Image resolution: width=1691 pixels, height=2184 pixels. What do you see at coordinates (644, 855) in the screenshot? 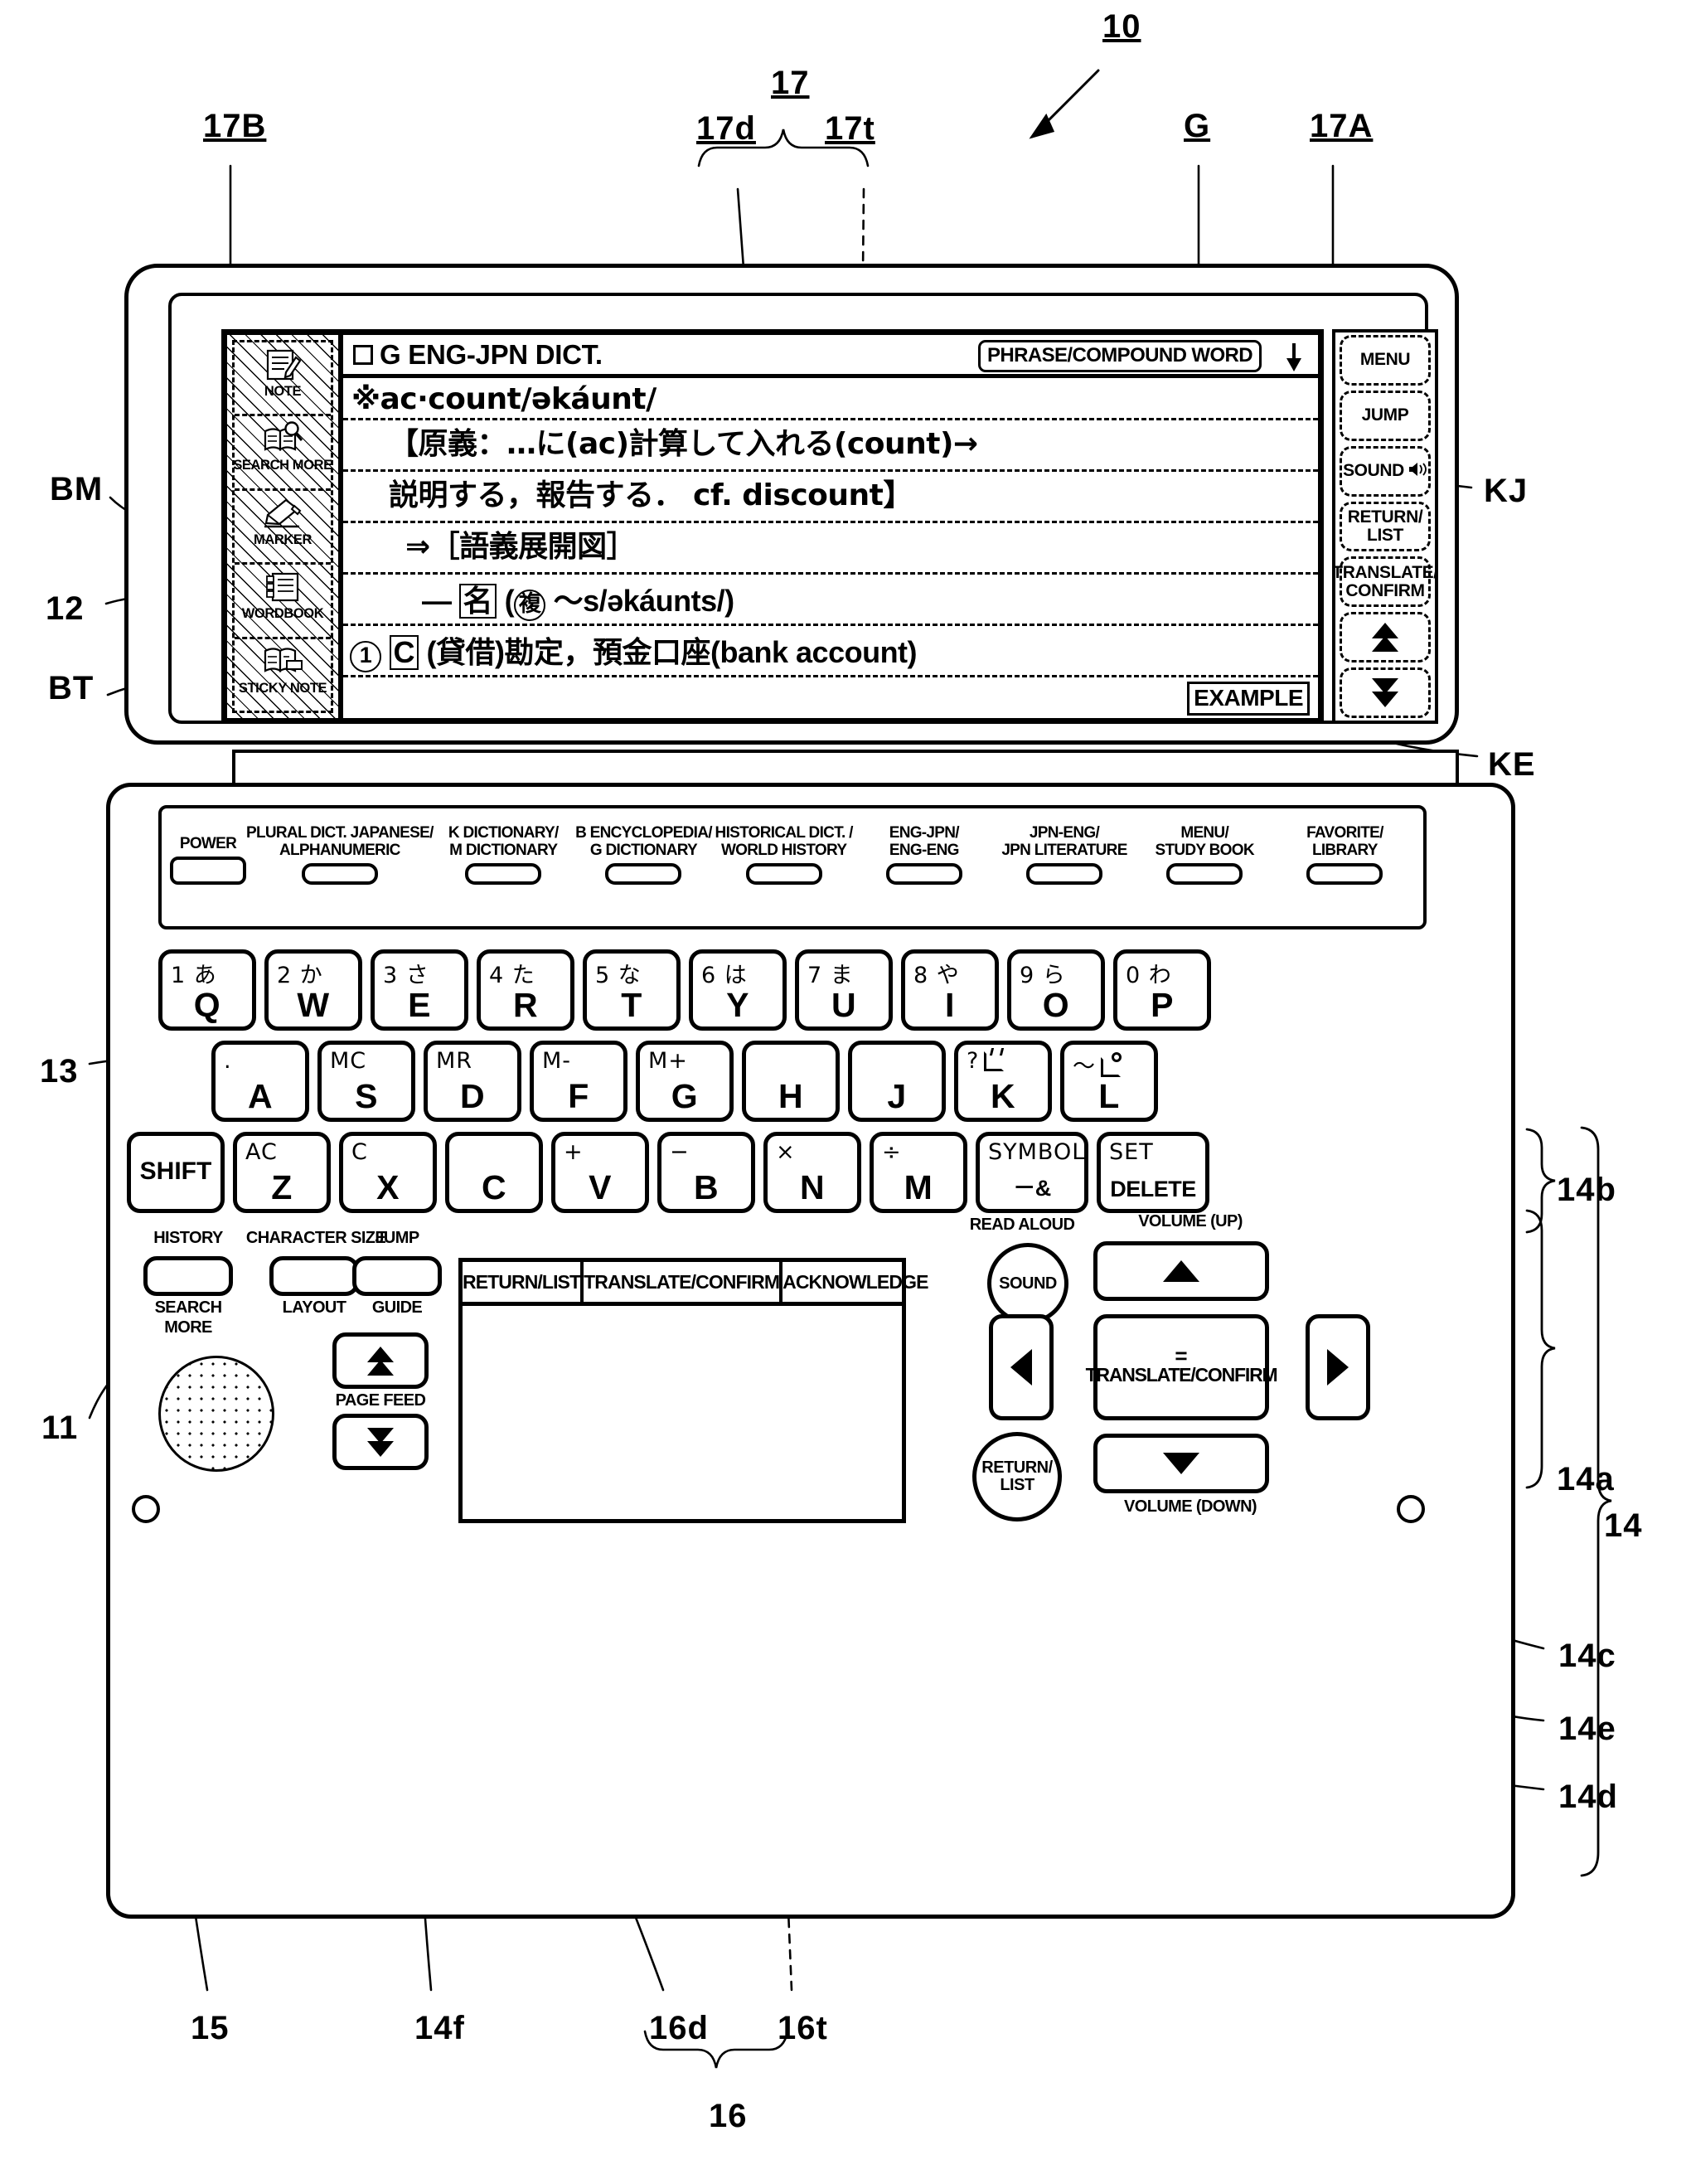
I see `function-key-2: B ENCYCLOPEDIA/G DICTIONARY` at bounding box center [644, 855].